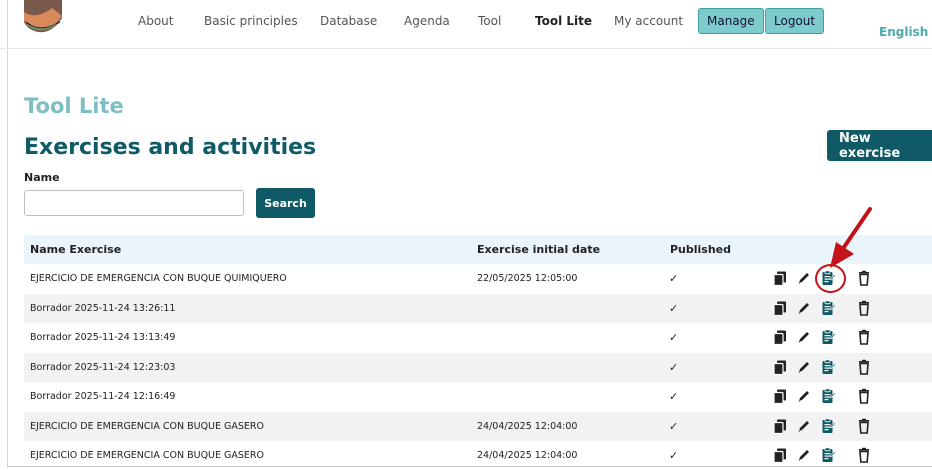 Image resolution: width=932 pixels, height=470 pixels. I want to click on column-published: Published, so click(700, 249).